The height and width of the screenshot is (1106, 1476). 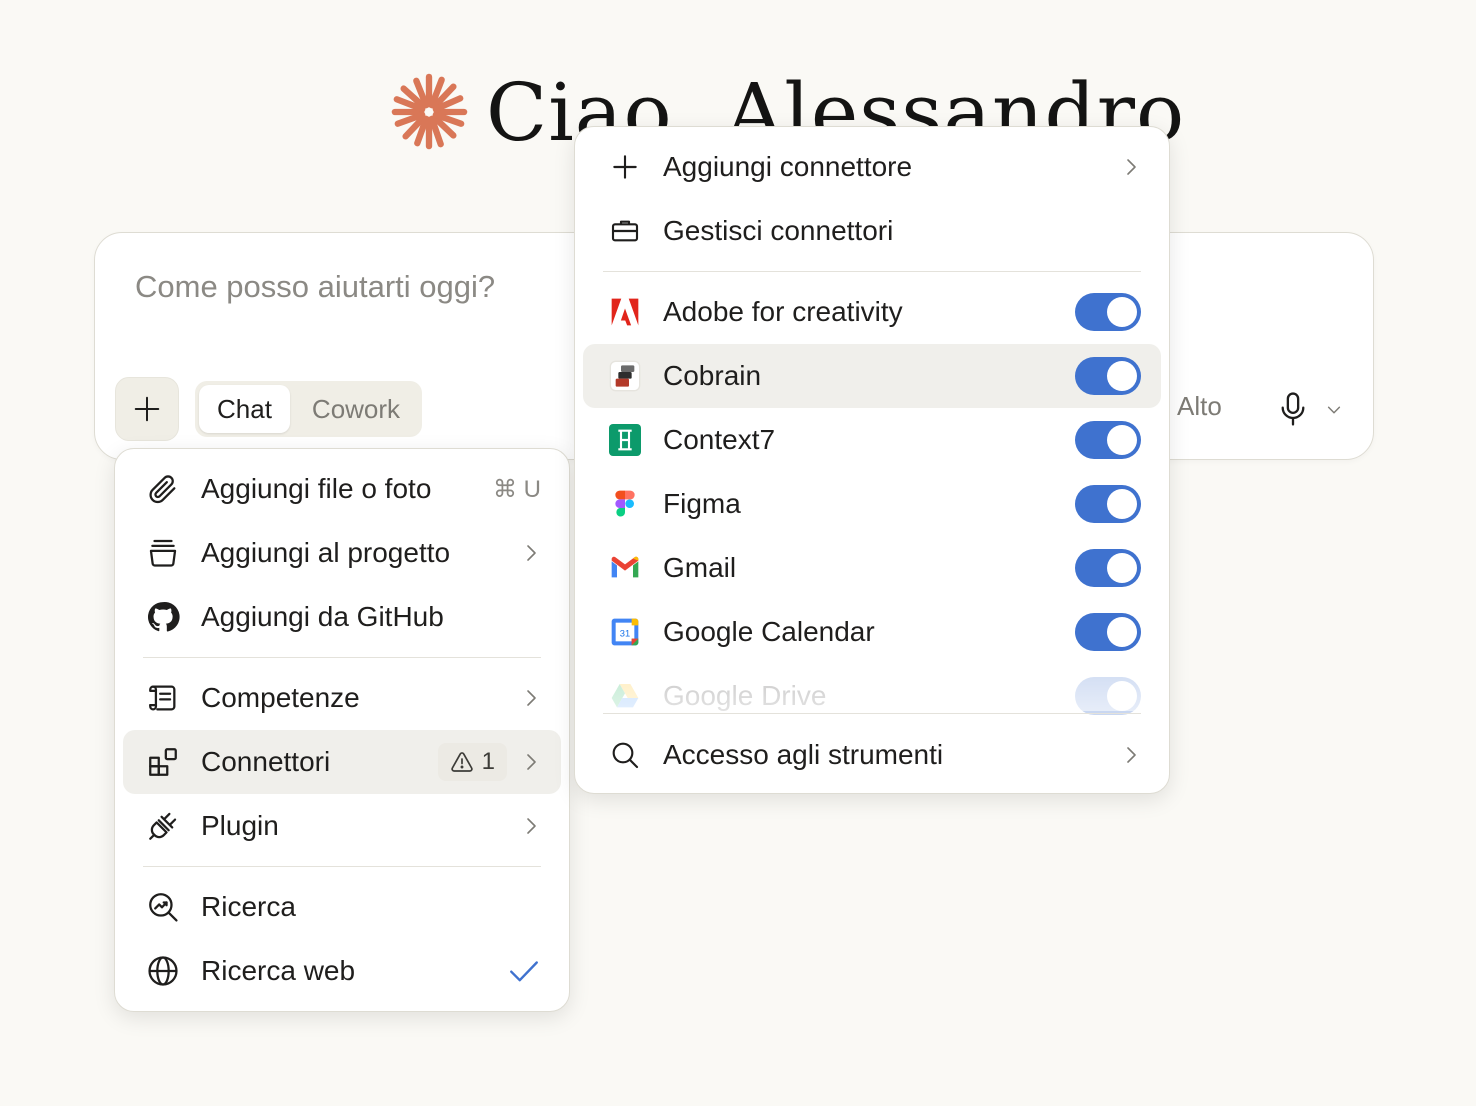 What do you see at coordinates (769, 631) in the screenshot?
I see `connector-name: Google Calendar` at bounding box center [769, 631].